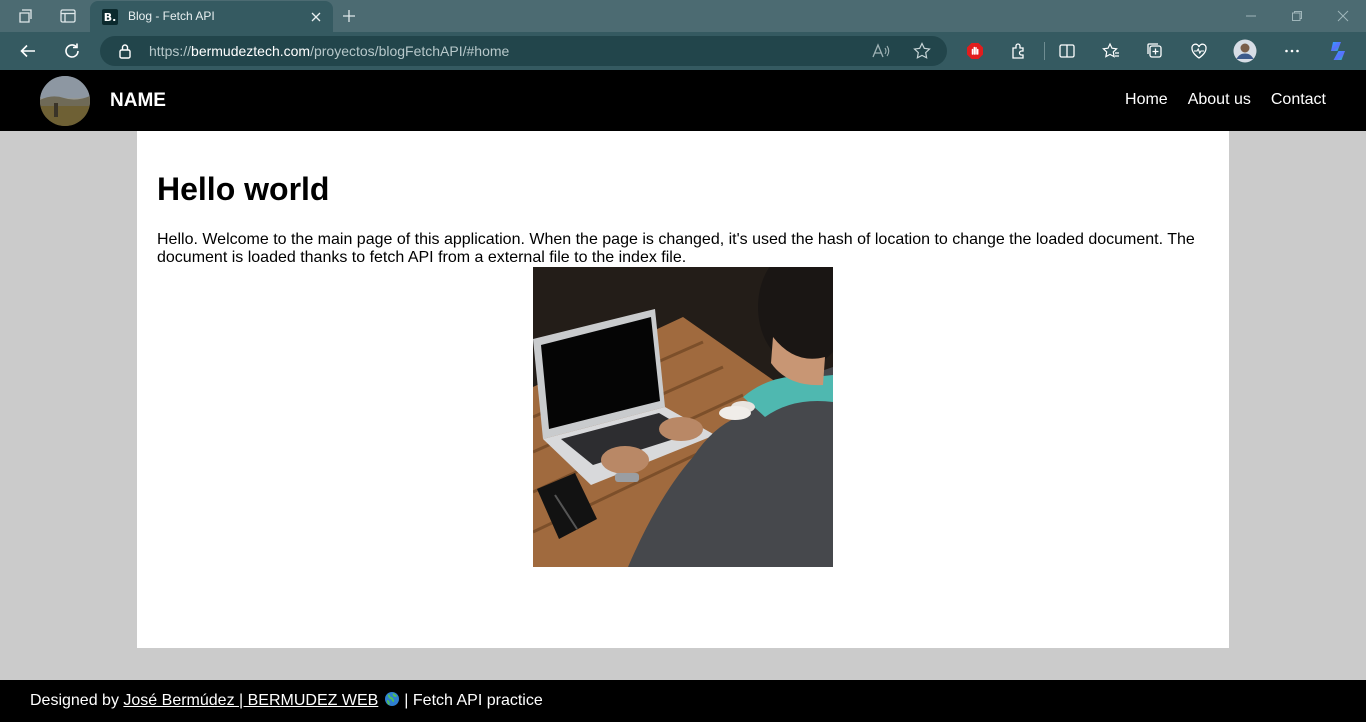 Image resolution: width=1366 pixels, height=722 pixels. I want to click on footer-prefix: Designed by, so click(74, 700).